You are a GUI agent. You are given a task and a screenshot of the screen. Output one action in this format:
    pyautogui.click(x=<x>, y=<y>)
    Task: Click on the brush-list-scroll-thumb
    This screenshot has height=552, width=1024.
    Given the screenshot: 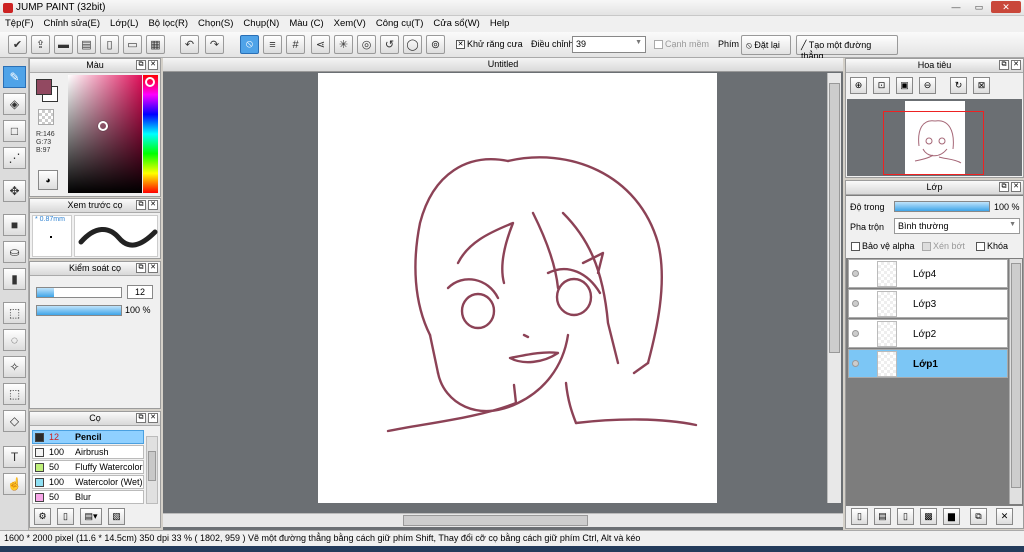 What is the action you would take?
    pyautogui.click(x=152, y=466)
    